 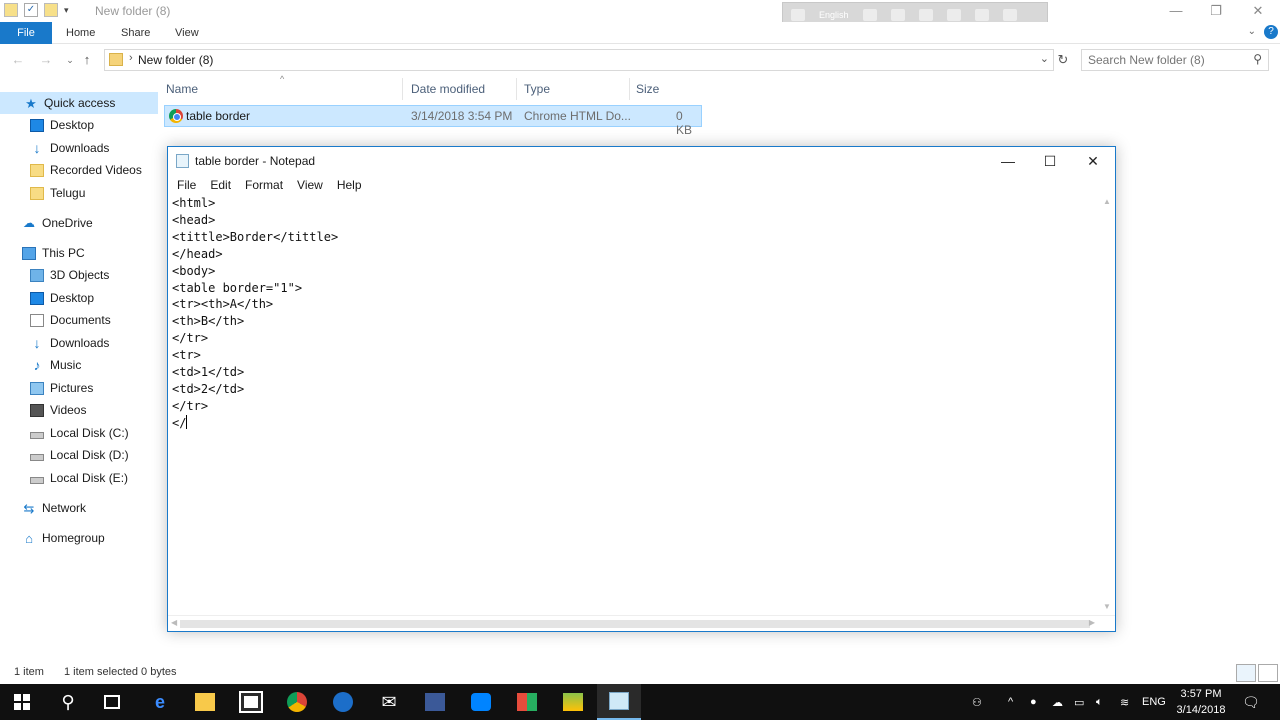 I want to click on sidebar-item-pictures: Pictures, so click(x=79, y=388).